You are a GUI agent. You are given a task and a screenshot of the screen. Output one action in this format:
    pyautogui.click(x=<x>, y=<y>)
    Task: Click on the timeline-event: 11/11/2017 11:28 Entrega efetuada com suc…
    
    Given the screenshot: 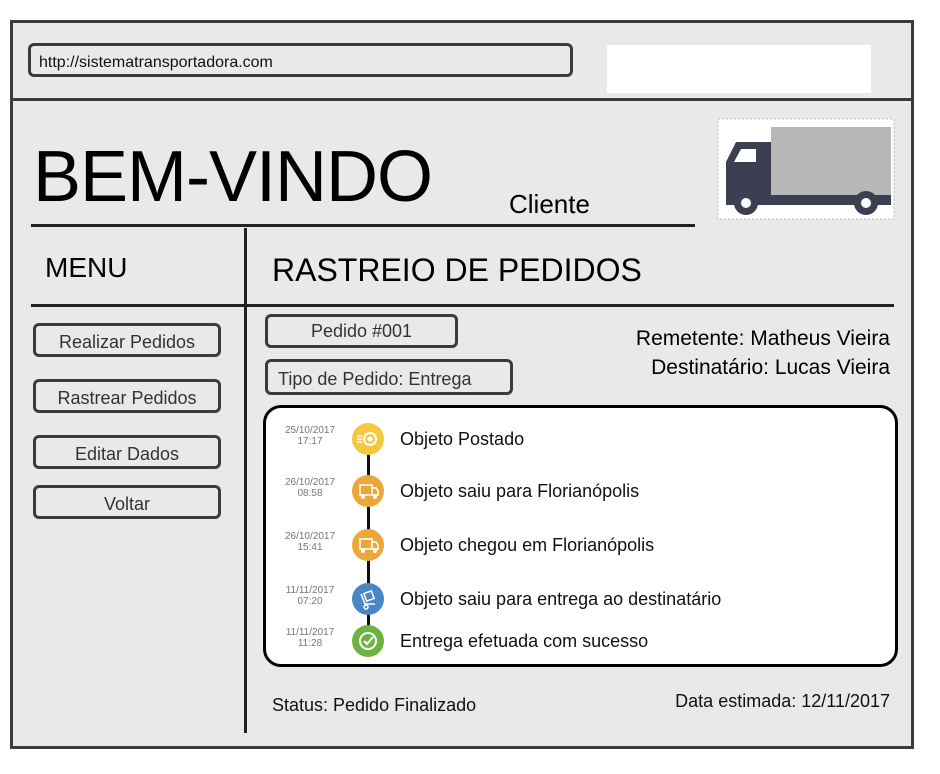 What is the action you would take?
    pyautogui.click(x=566, y=641)
    